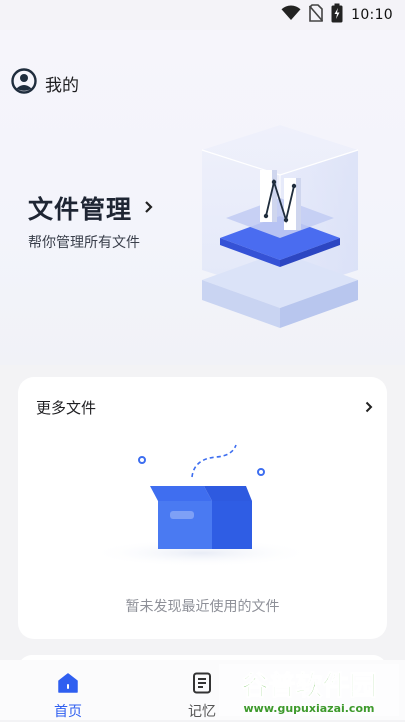 The height and width of the screenshot is (722, 405). What do you see at coordinates (202, 712) in the screenshot?
I see `nav-label-memory: 记忆` at bounding box center [202, 712].